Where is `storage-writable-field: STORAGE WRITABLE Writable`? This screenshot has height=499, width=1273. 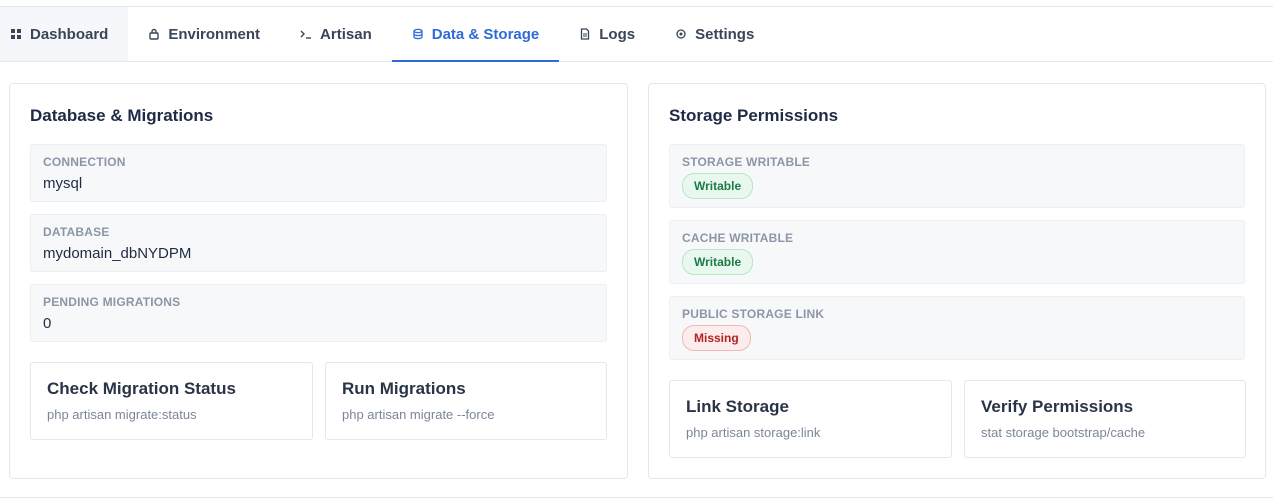
storage-writable-field: STORAGE WRITABLE Writable is located at coordinates (957, 176).